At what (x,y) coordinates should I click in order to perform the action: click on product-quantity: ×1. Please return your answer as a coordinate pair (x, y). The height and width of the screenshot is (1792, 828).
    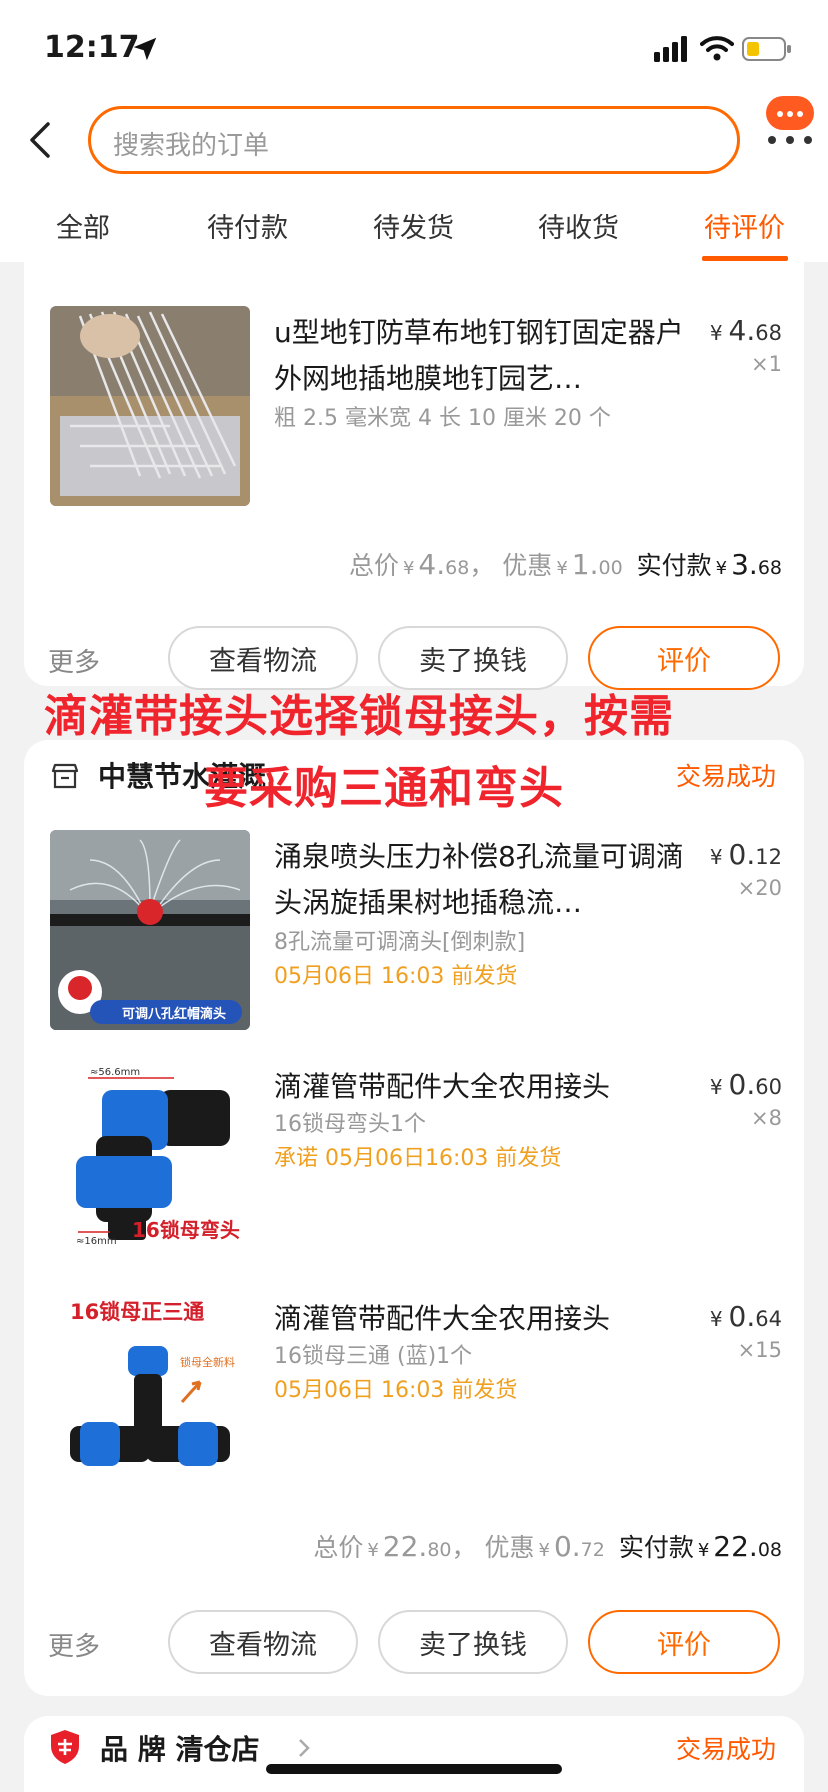
    Looking at the image, I should click on (766, 364).